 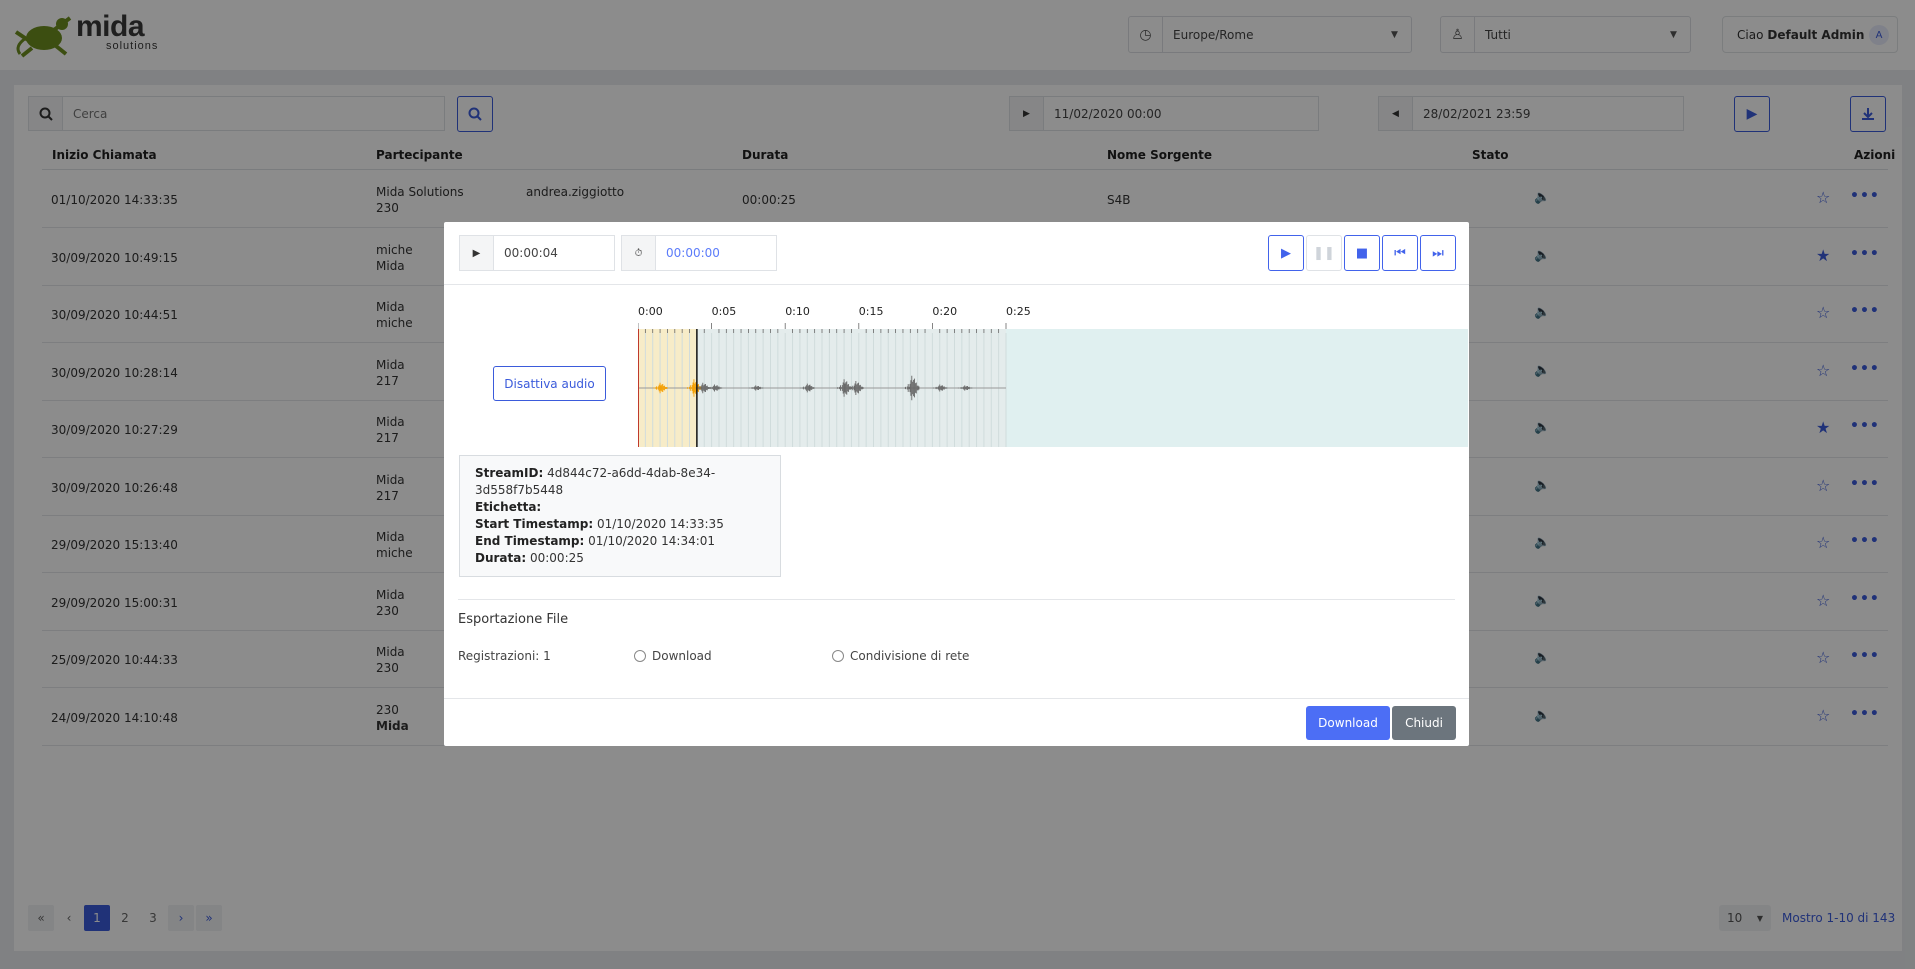 I want to click on stop-button: ■, so click(x=1362, y=253).